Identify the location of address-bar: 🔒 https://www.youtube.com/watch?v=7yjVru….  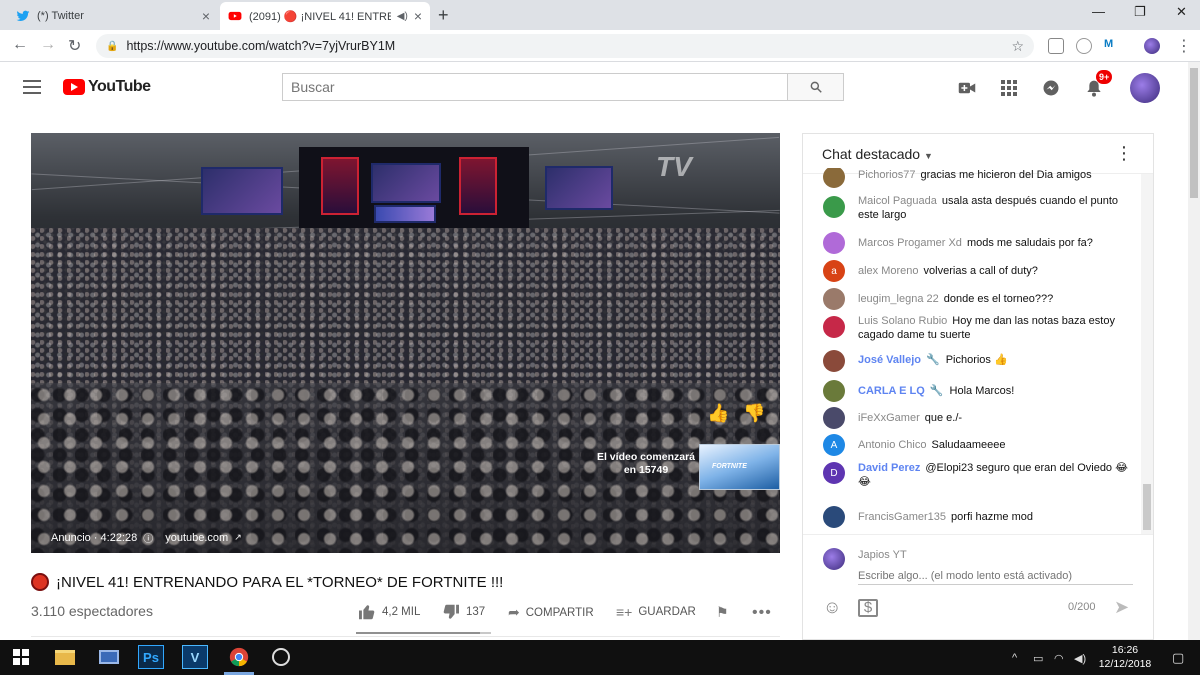
(565, 46).